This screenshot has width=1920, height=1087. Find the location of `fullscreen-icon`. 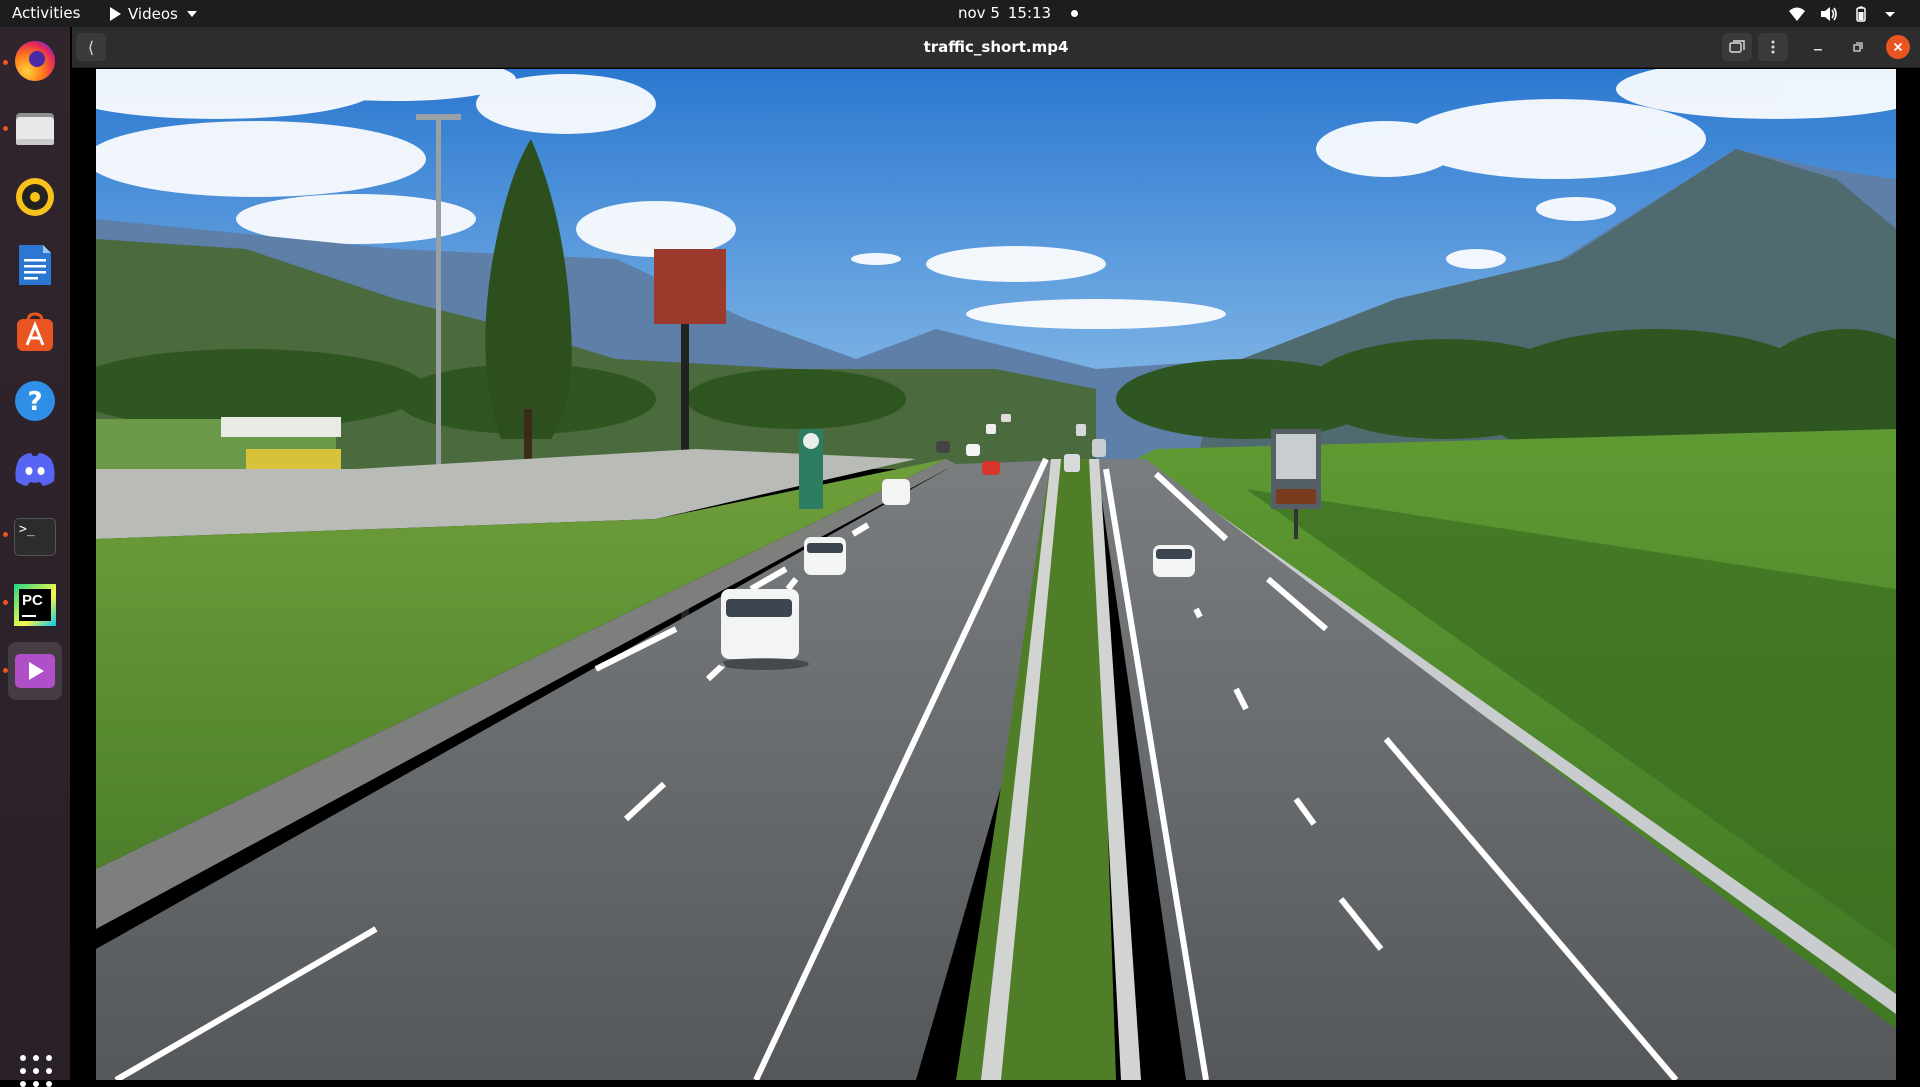

fullscreen-icon is located at coordinates (1737, 46).